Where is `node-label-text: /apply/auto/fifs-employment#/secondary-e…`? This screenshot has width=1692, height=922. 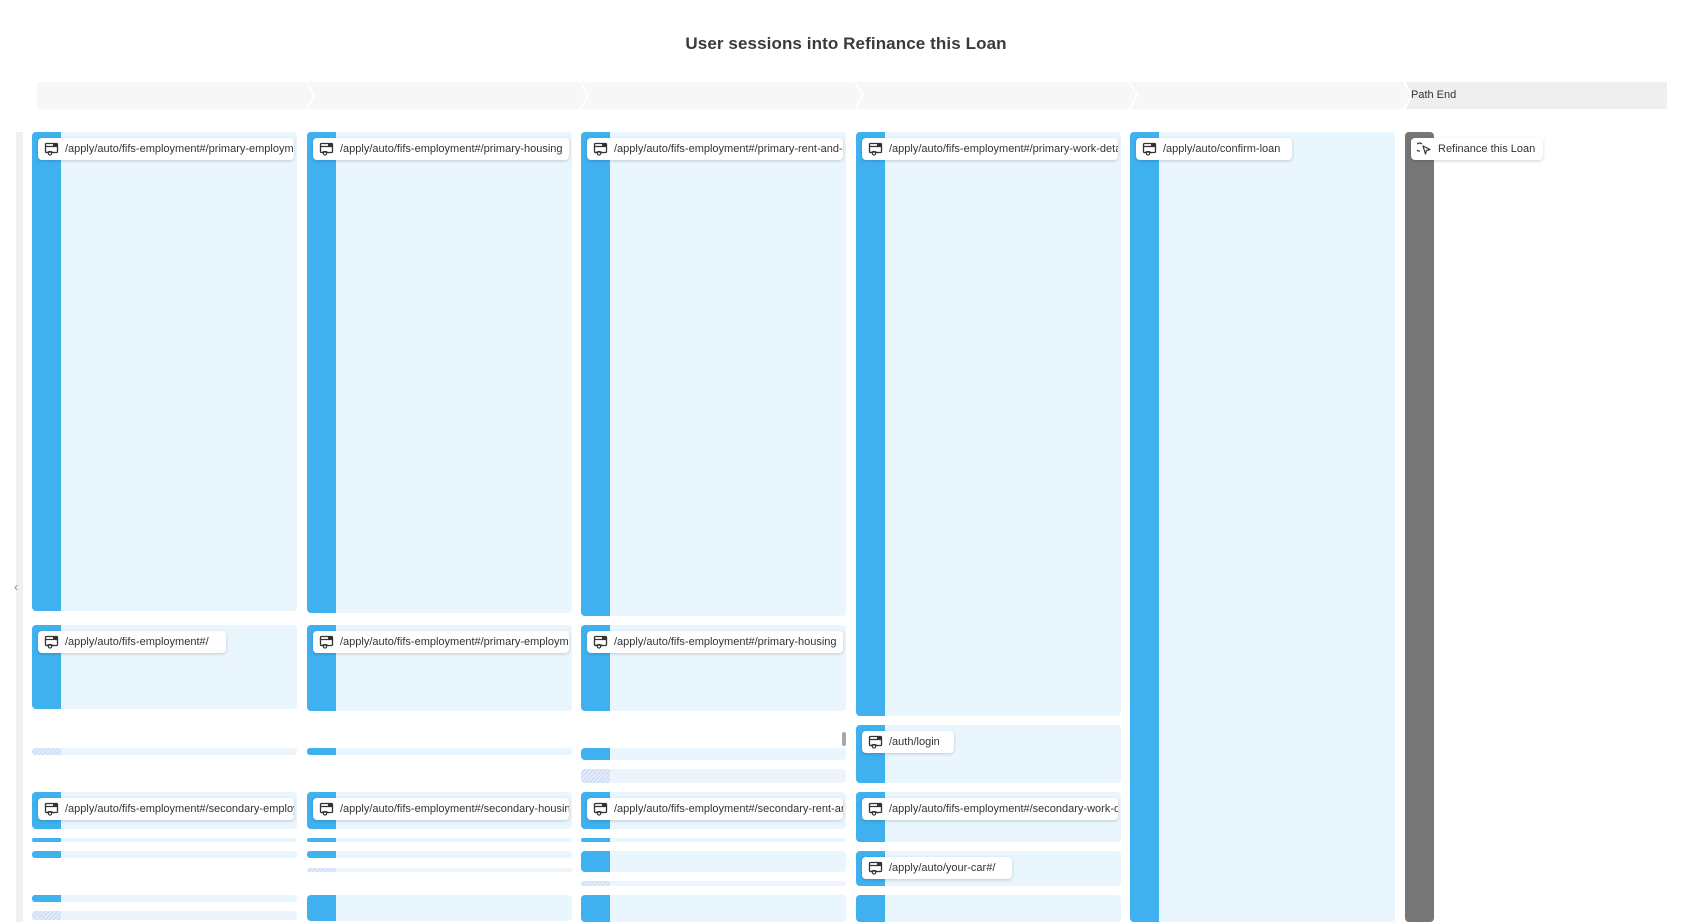 node-label-text: /apply/auto/fifs-employment#/secondary-e… is located at coordinates (179, 809).